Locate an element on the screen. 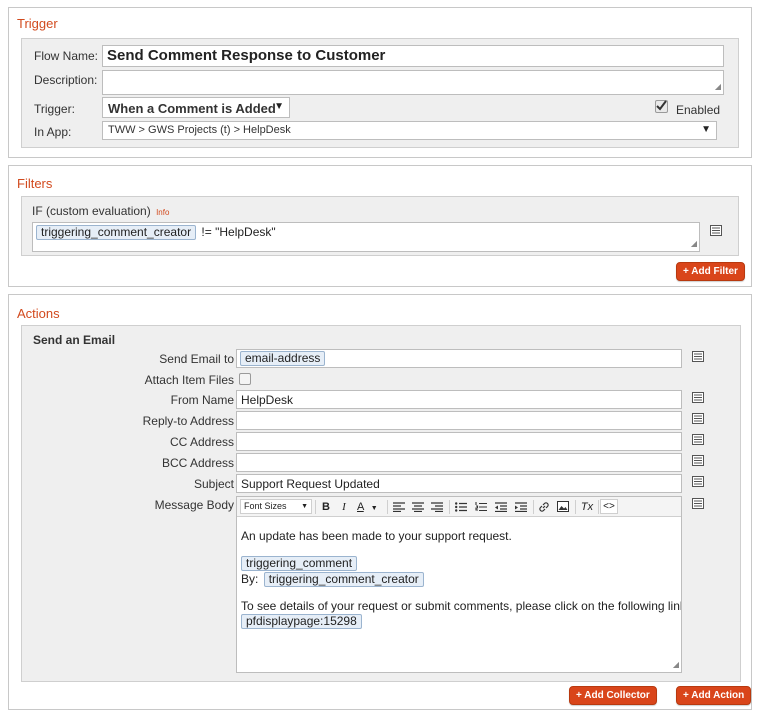 Image resolution: width=758 pixels, height=714 pixels. trigger-select-value: When a Comment is Added is located at coordinates (192, 108).